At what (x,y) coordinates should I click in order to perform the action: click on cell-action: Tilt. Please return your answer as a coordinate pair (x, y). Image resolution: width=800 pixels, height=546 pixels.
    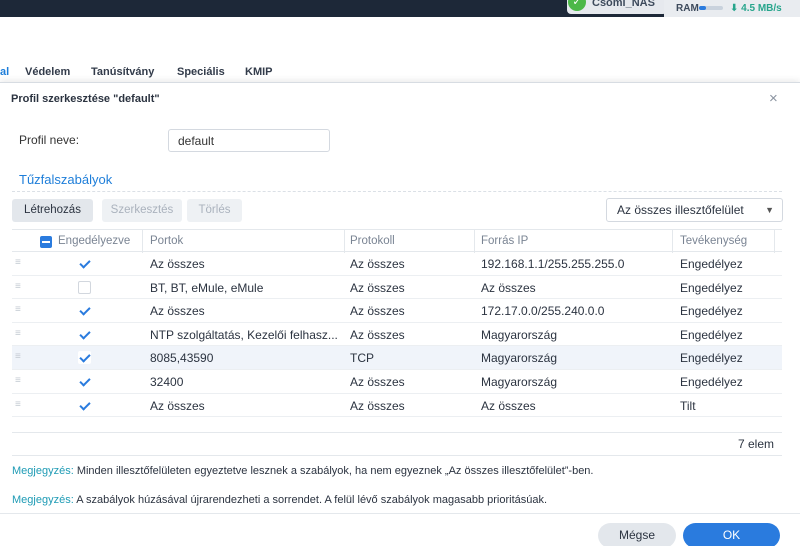
    Looking at the image, I should click on (688, 405).